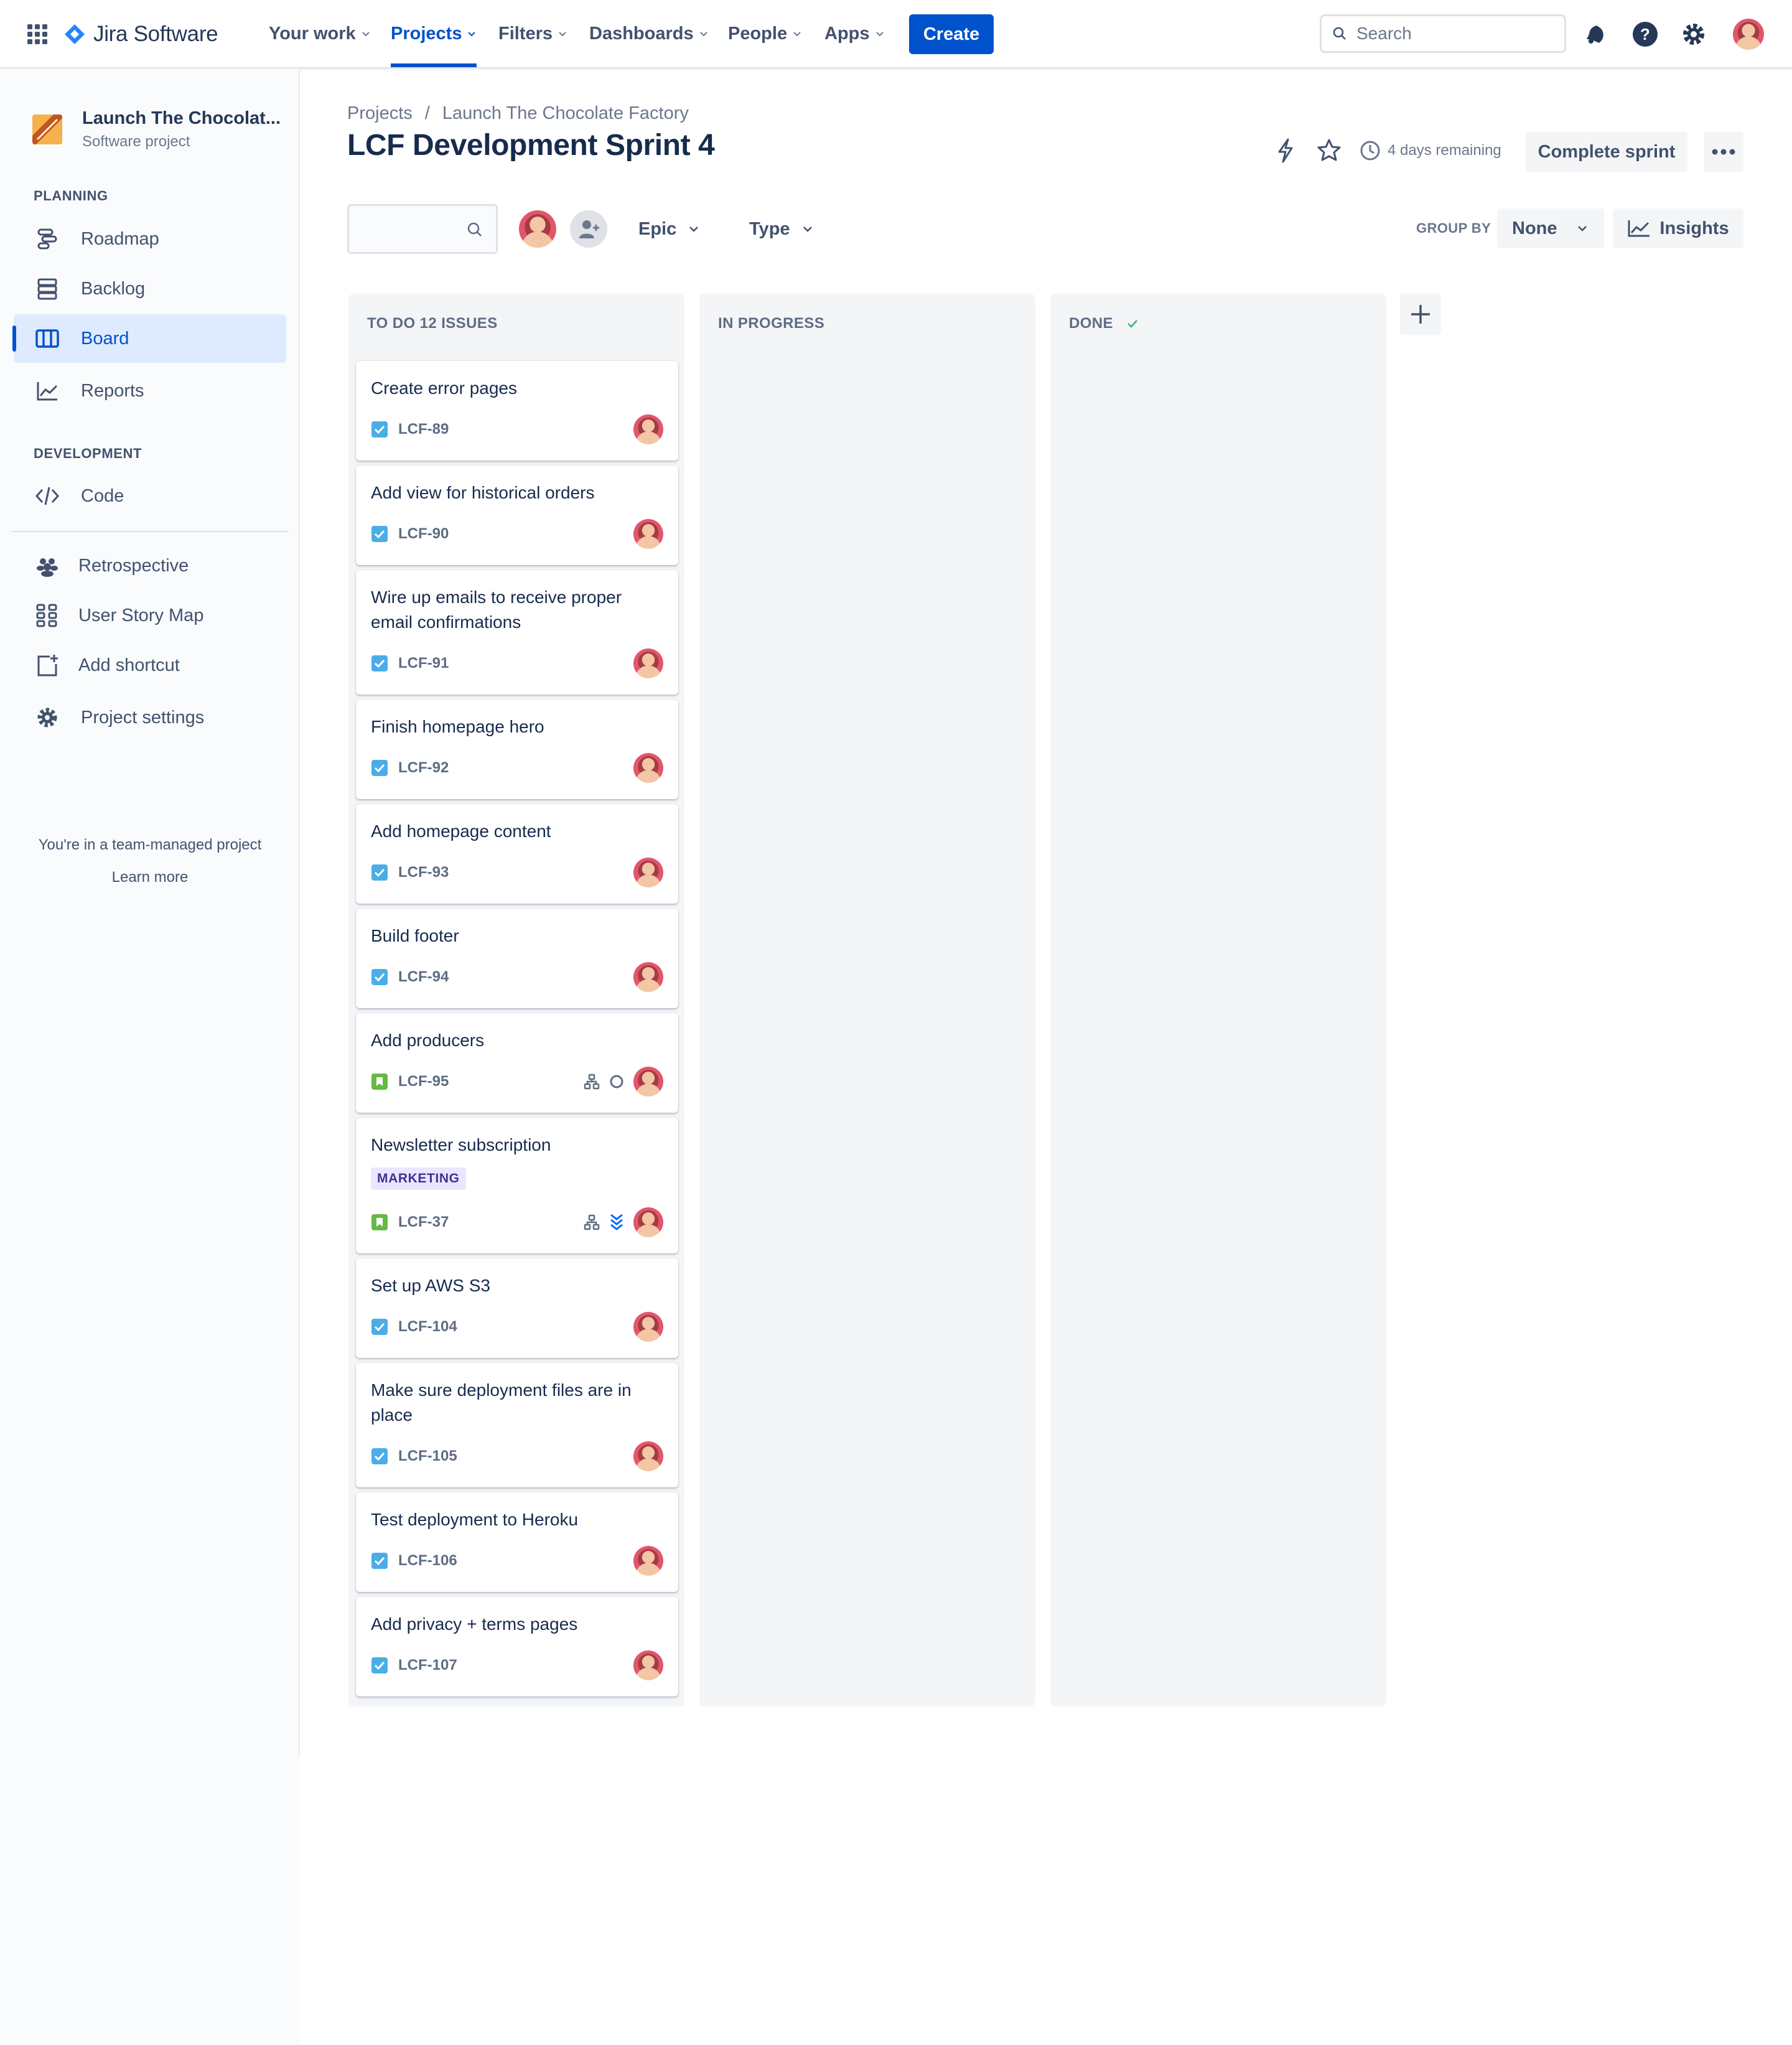 Image resolution: width=1792 pixels, height=2045 pixels. Describe the element at coordinates (423, 1082) in the screenshot. I see `issue-key: LCF-95` at that location.